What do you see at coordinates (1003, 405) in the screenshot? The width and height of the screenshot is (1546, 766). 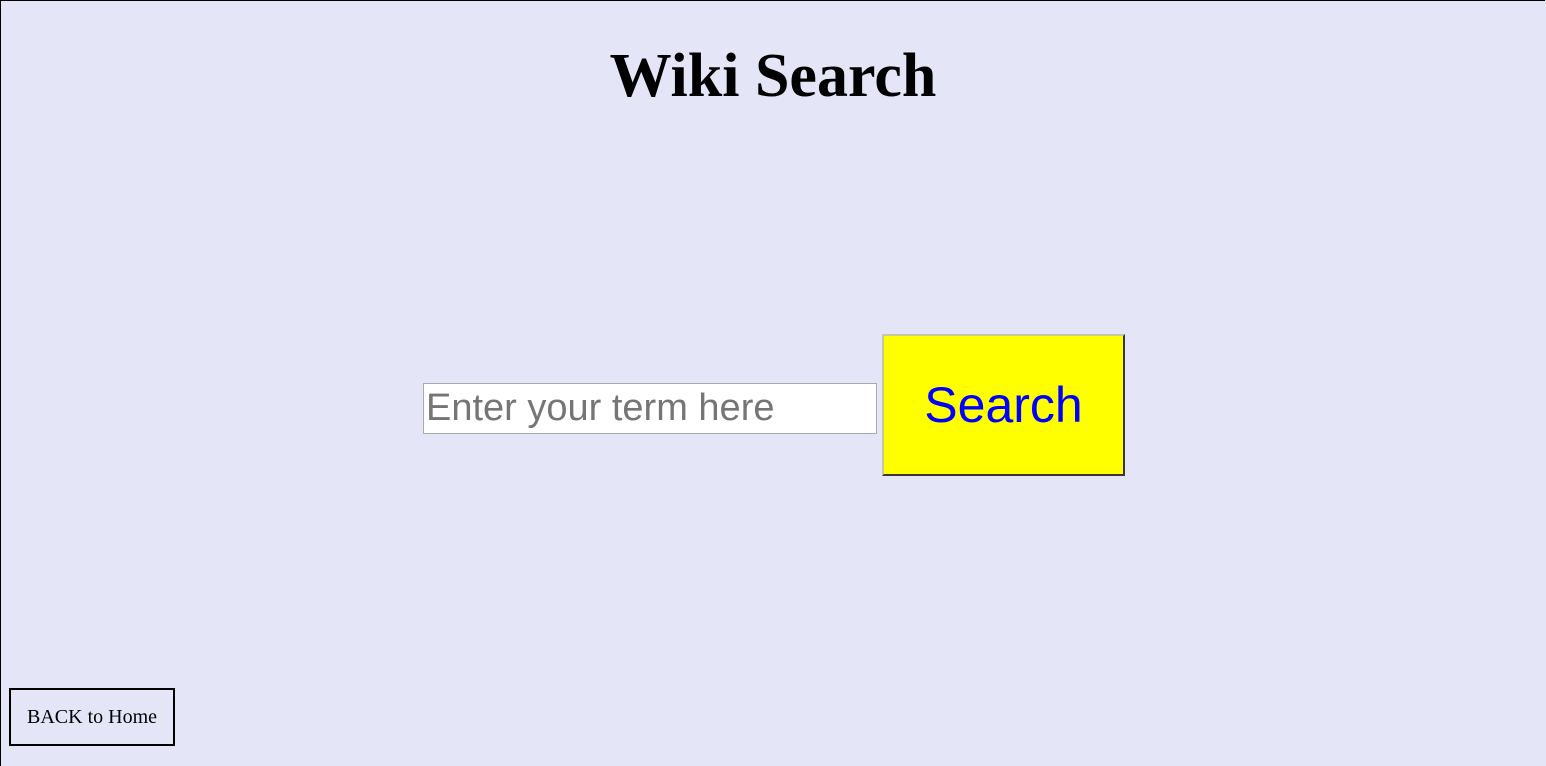 I see `search-button: Search` at bounding box center [1003, 405].